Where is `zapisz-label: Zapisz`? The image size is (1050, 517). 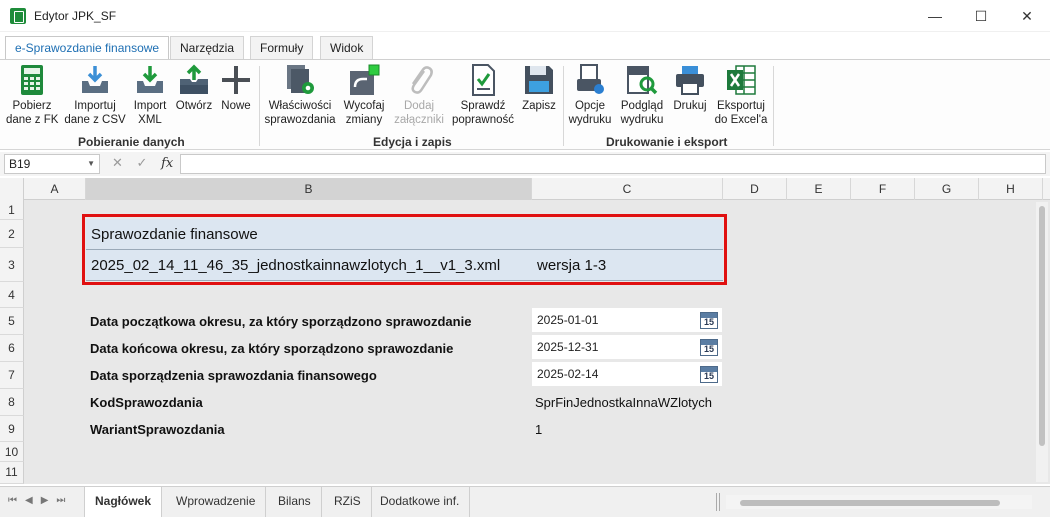
zapisz-label: Zapisz is located at coordinates (539, 106).